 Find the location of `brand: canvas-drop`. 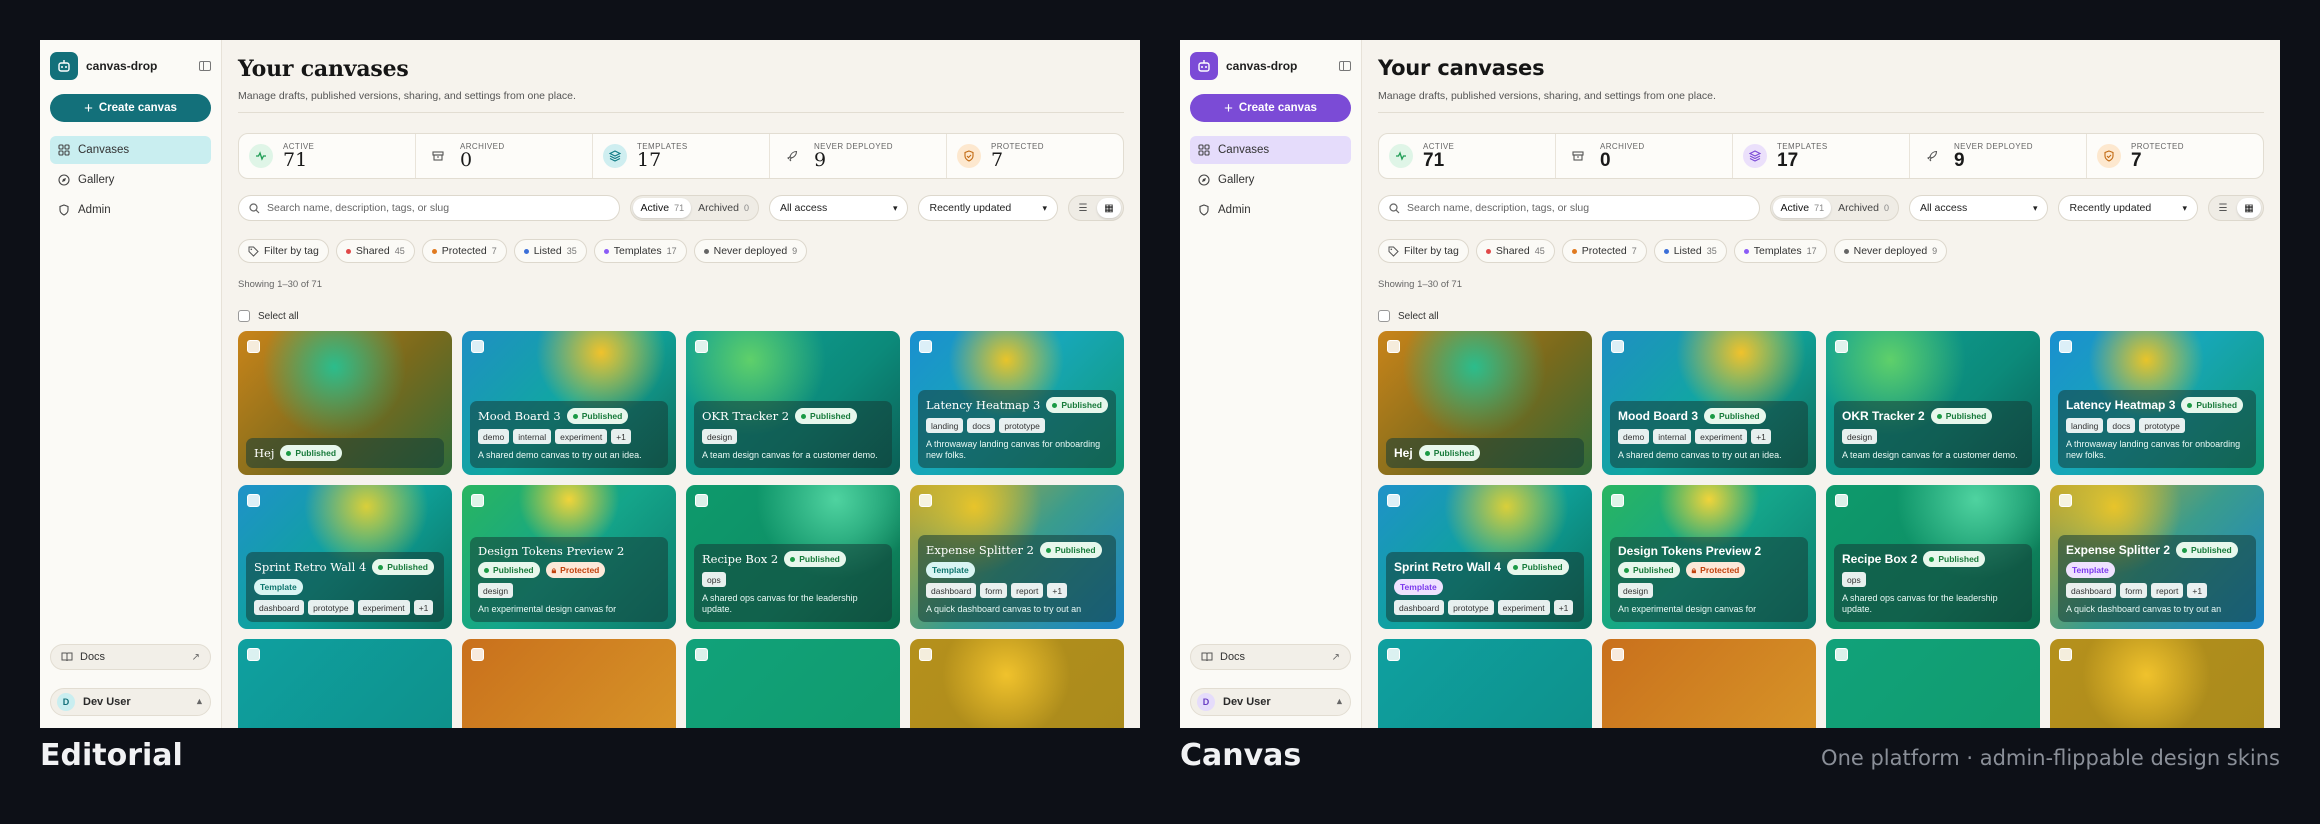

brand: canvas-drop is located at coordinates (130, 66).